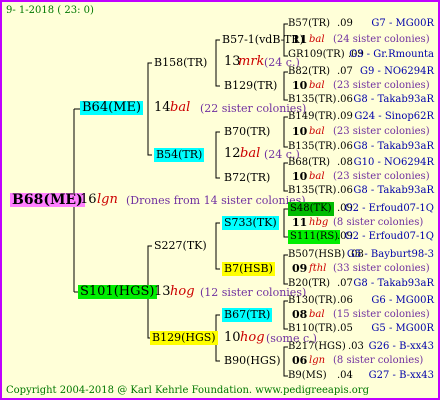 This screenshot has width=440, height=400. Describe the element at coordinates (180, 107) in the screenshot. I see `gen1-sire-breeder: bal` at that location.